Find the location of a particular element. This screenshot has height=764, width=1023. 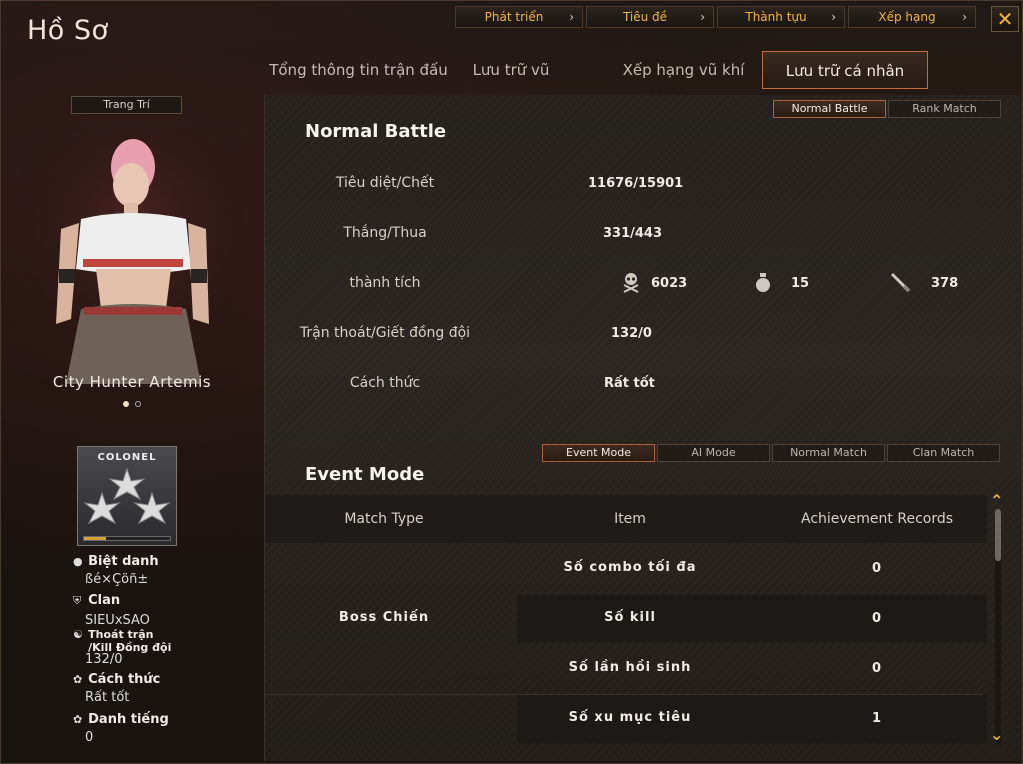

character-pager is located at coordinates (132, 404).